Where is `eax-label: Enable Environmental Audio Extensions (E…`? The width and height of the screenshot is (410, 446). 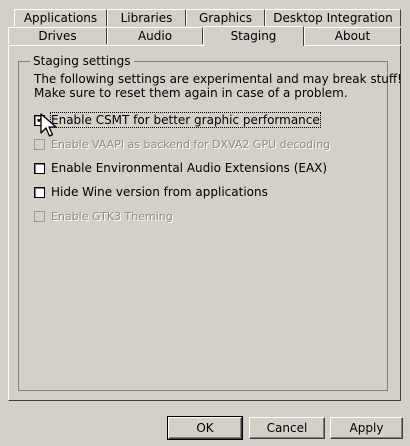 eax-label: Enable Environmental Audio Extensions (E… is located at coordinates (189, 168).